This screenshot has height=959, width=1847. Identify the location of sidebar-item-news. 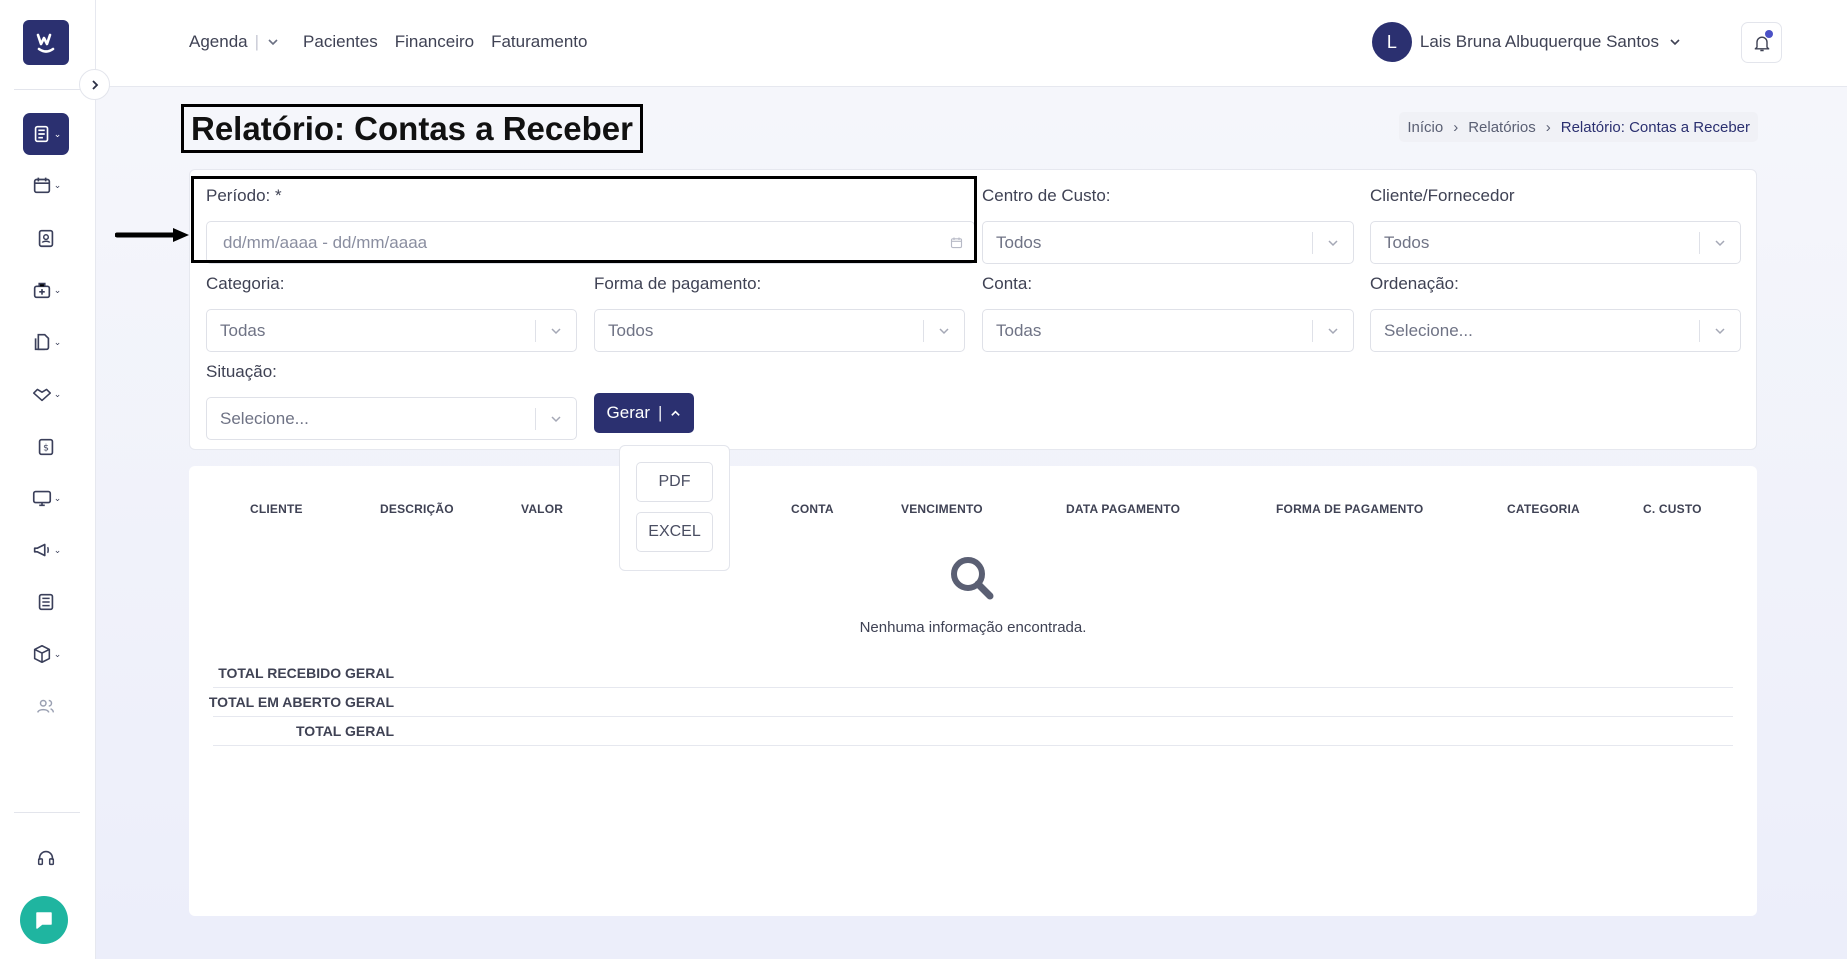
(46, 602).